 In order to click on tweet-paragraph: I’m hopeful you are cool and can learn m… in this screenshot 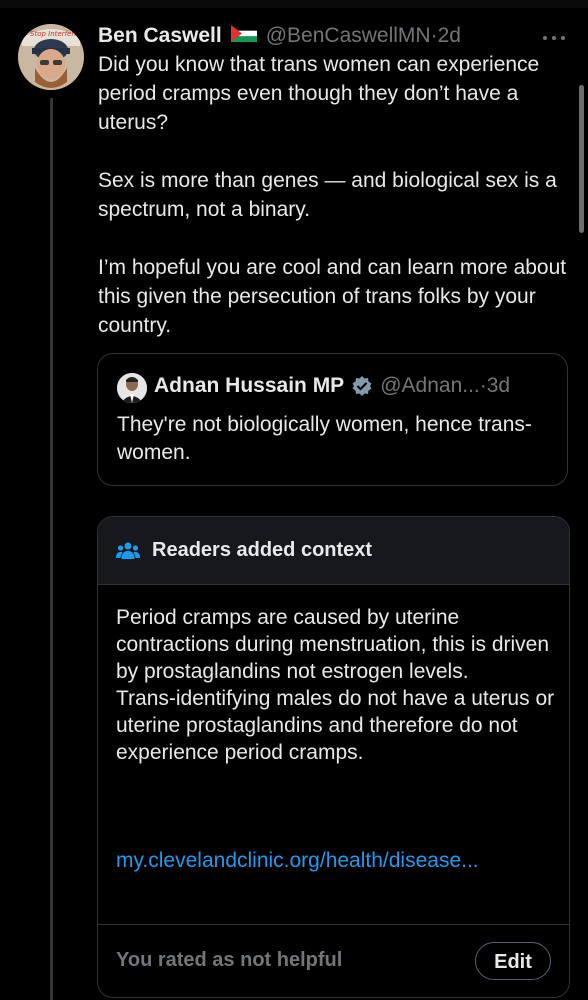, I will do `click(332, 296)`.